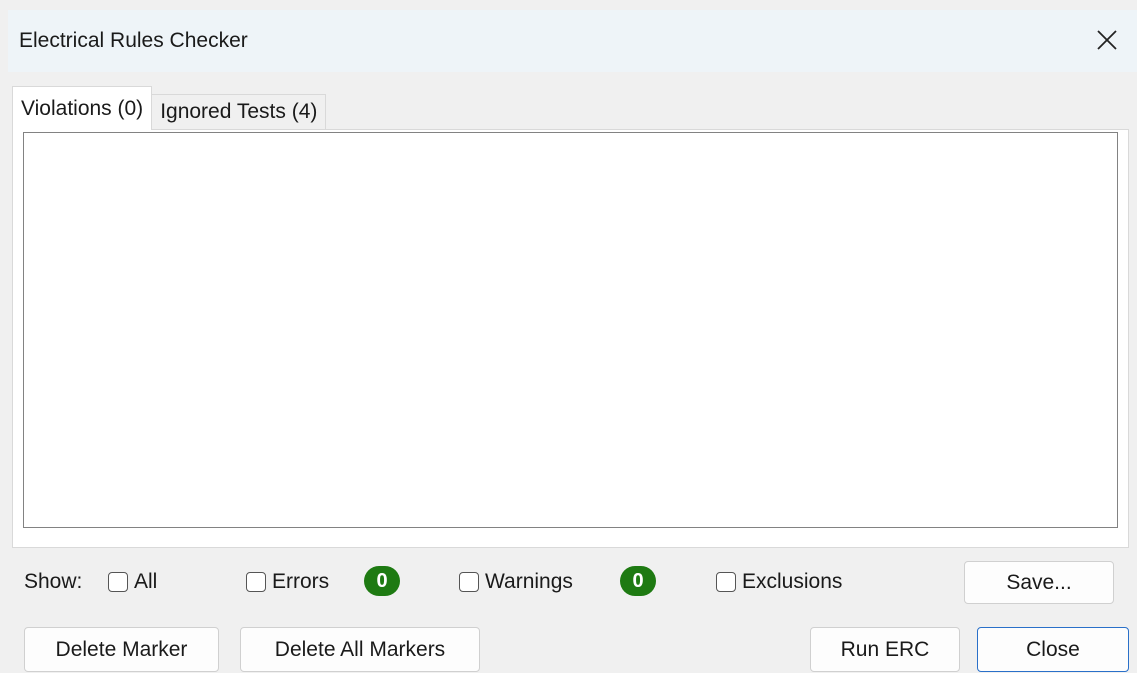 This screenshot has width=1137, height=673. Describe the element at coordinates (53, 581) in the screenshot. I see `show-label: Show:` at that location.